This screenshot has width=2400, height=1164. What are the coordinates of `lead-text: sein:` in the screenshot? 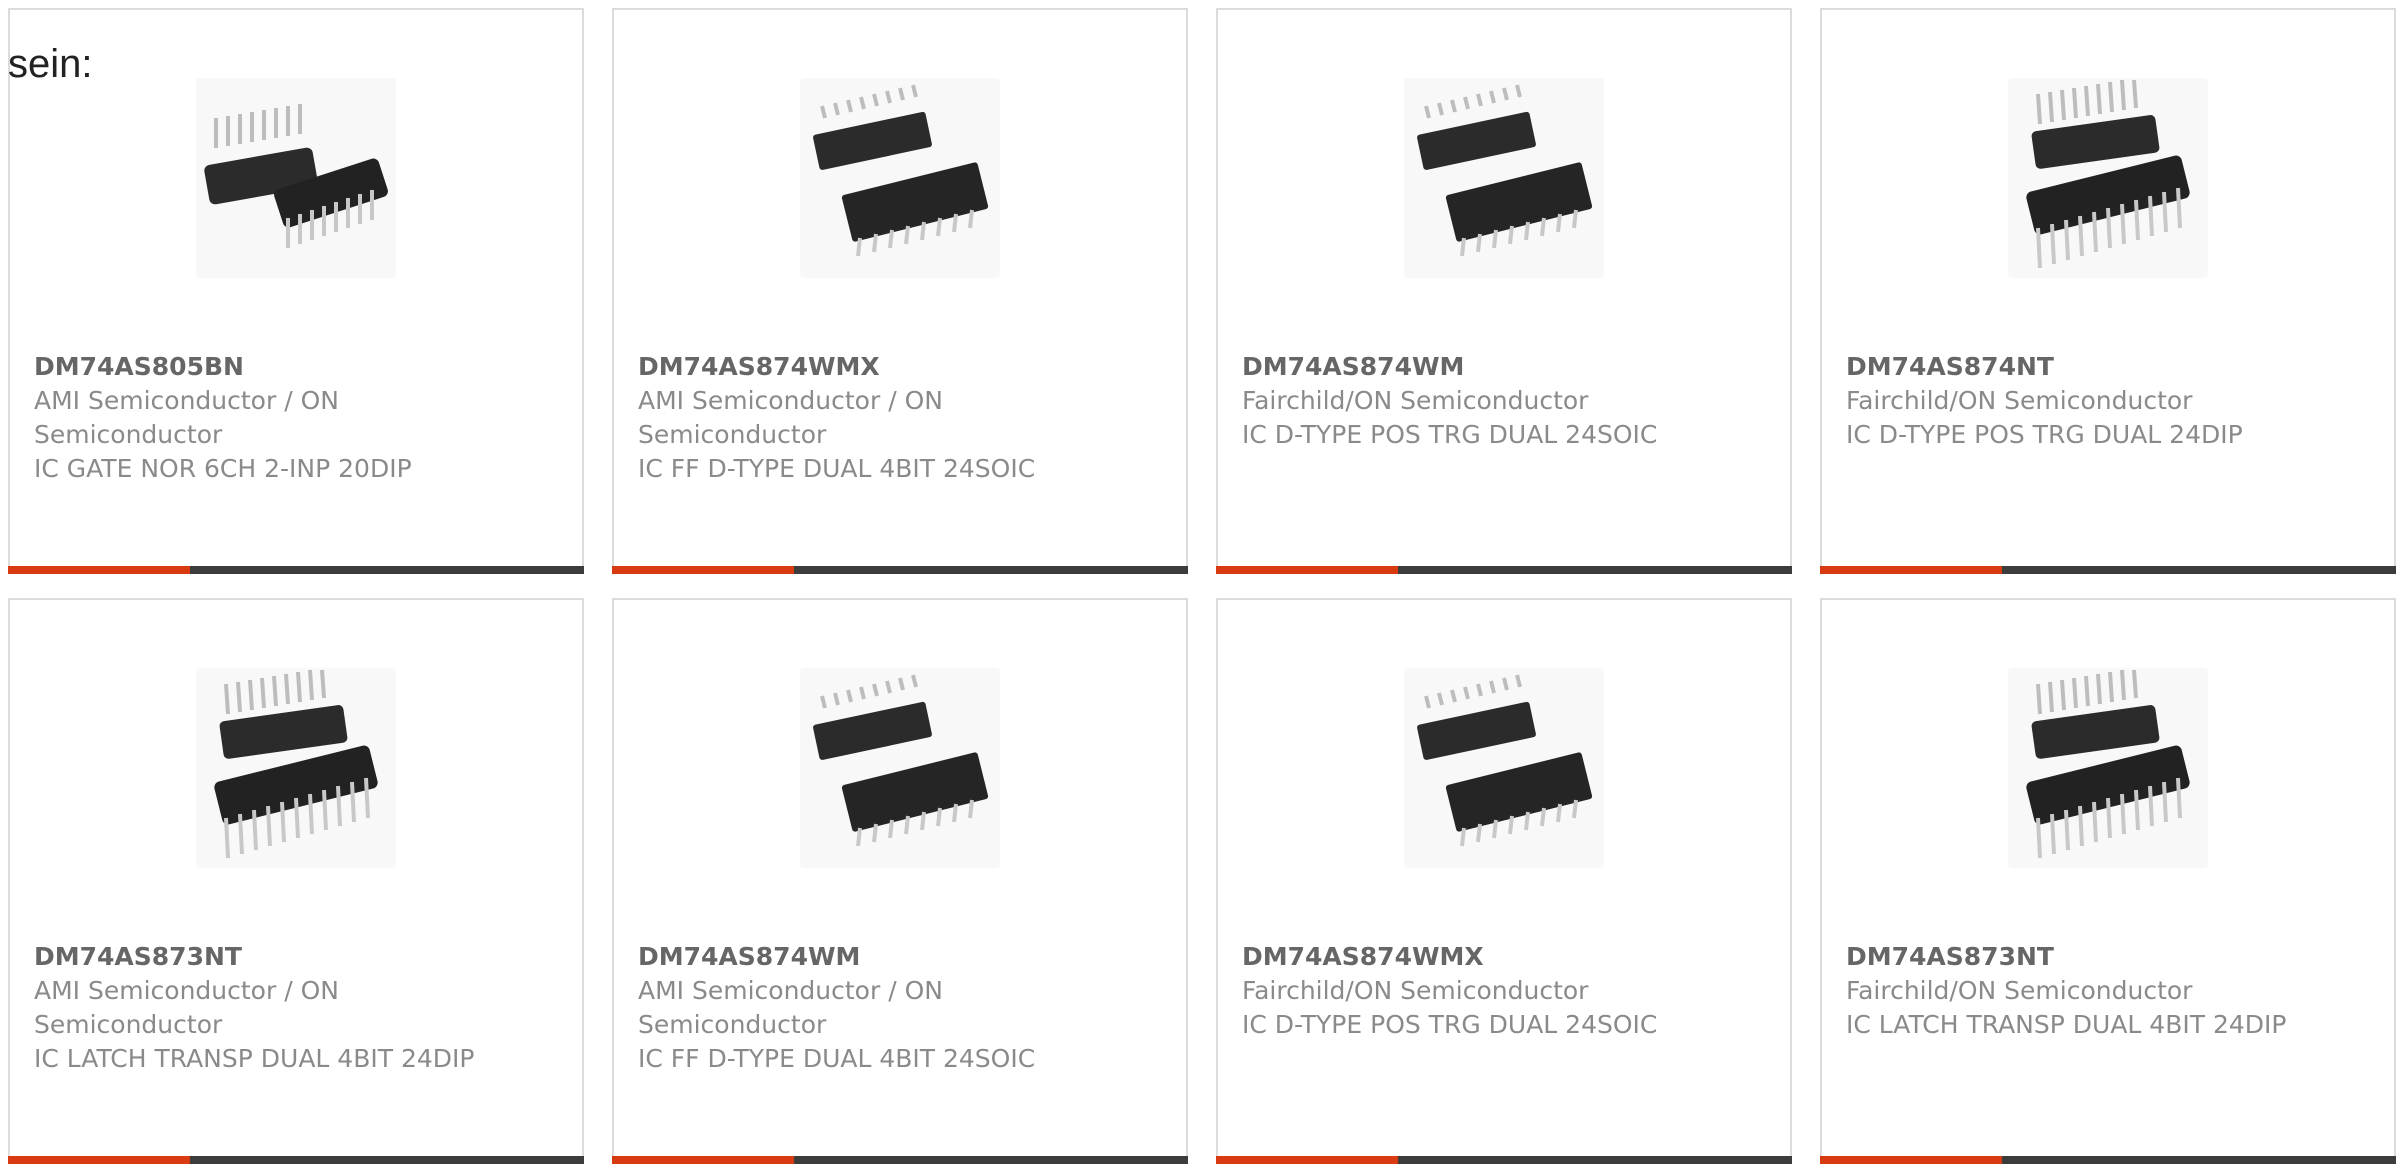 It's located at (50, 64).